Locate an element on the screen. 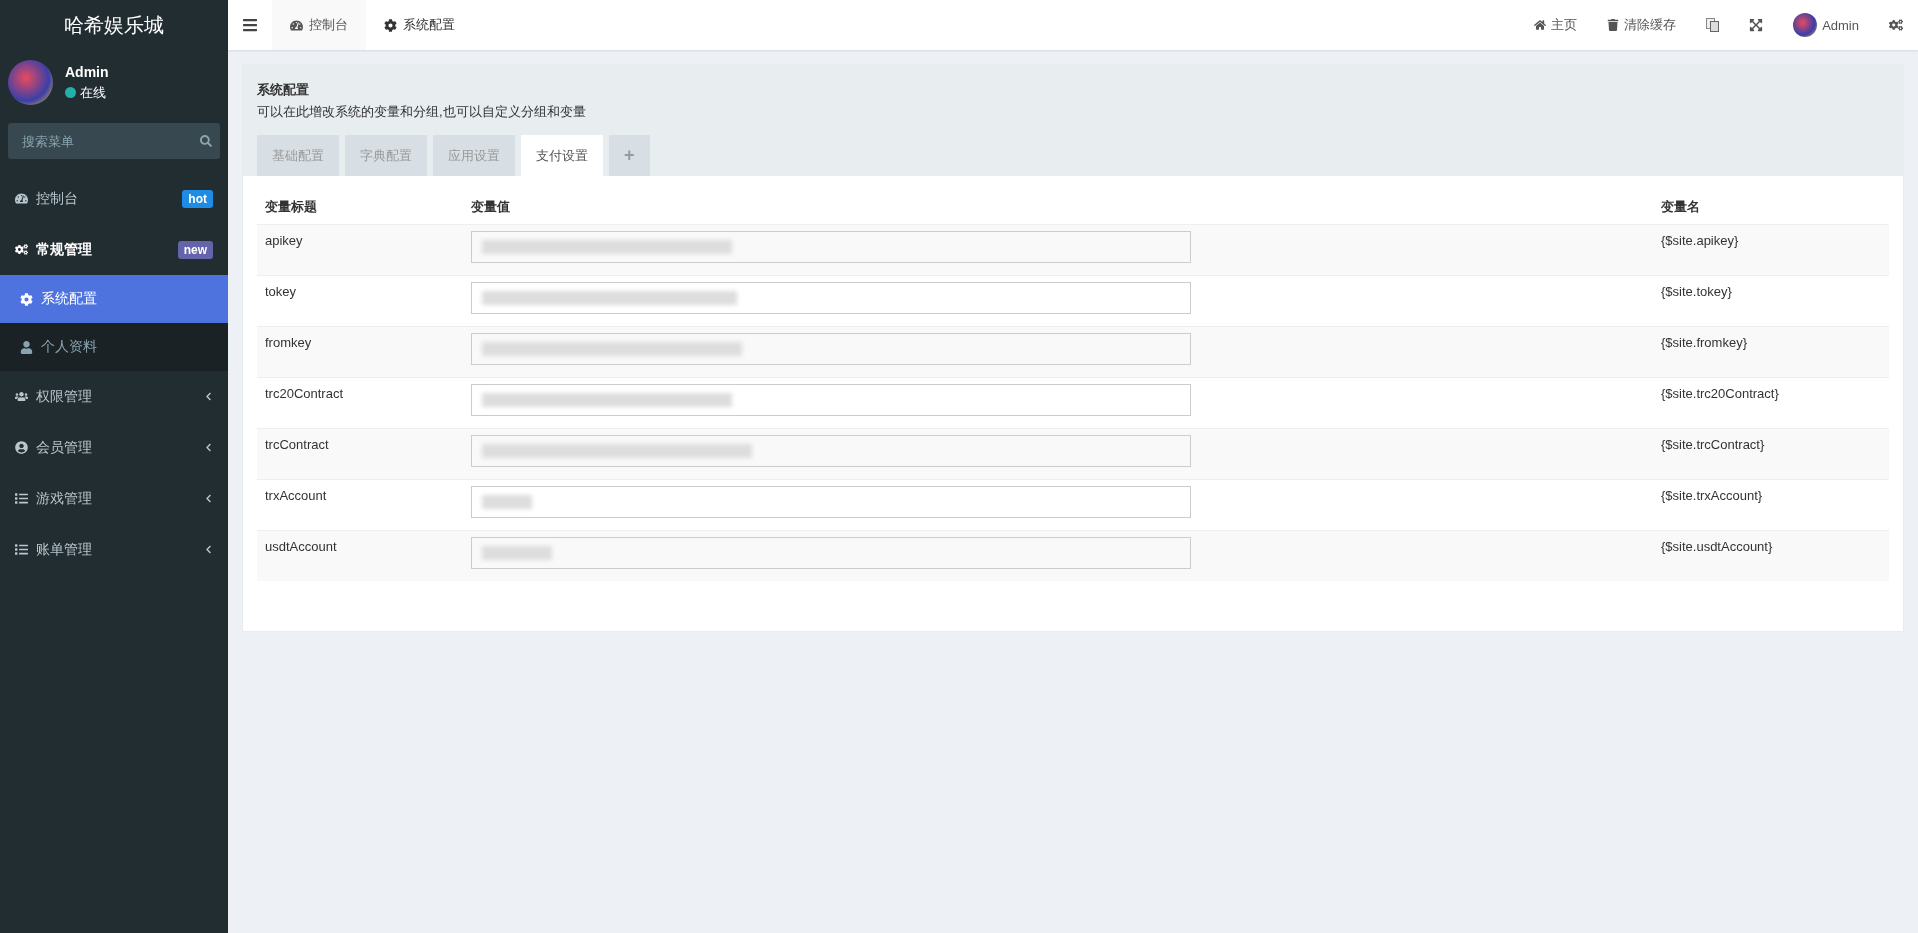  sidebar-item: 控制台 hot is located at coordinates (114, 198).